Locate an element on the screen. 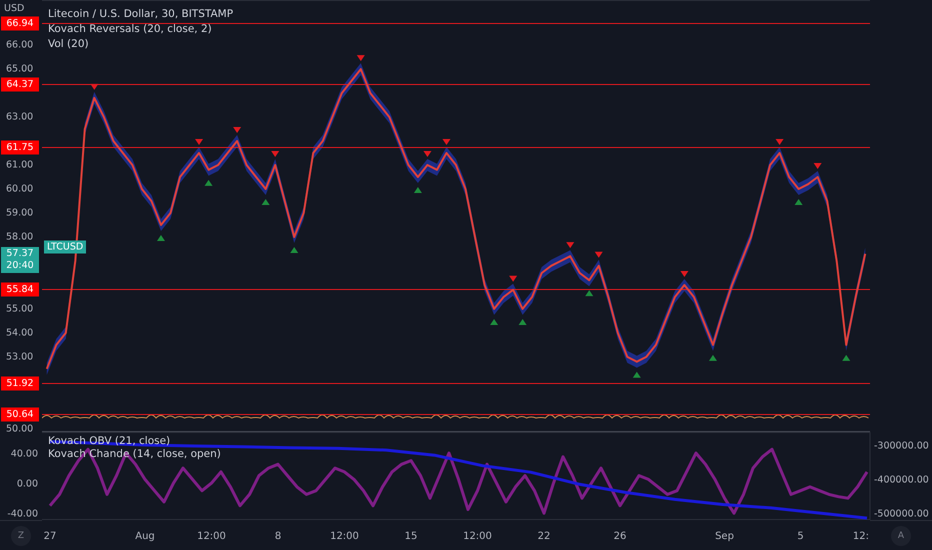 The width and height of the screenshot is (932, 550). symbol-tag: LTCUSD is located at coordinates (65, 247).